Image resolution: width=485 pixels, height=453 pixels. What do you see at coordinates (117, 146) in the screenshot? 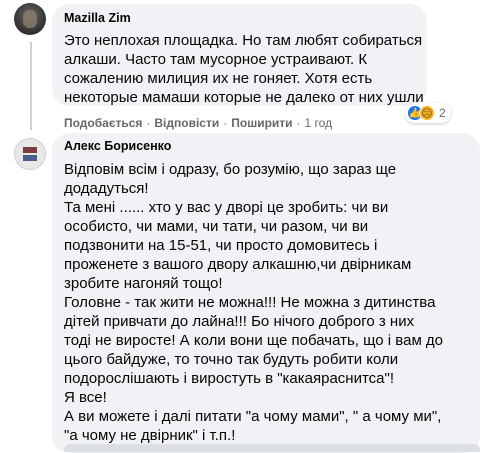
I see `comment-author: Алекс Борисенко` at bounding box center [117, 146].